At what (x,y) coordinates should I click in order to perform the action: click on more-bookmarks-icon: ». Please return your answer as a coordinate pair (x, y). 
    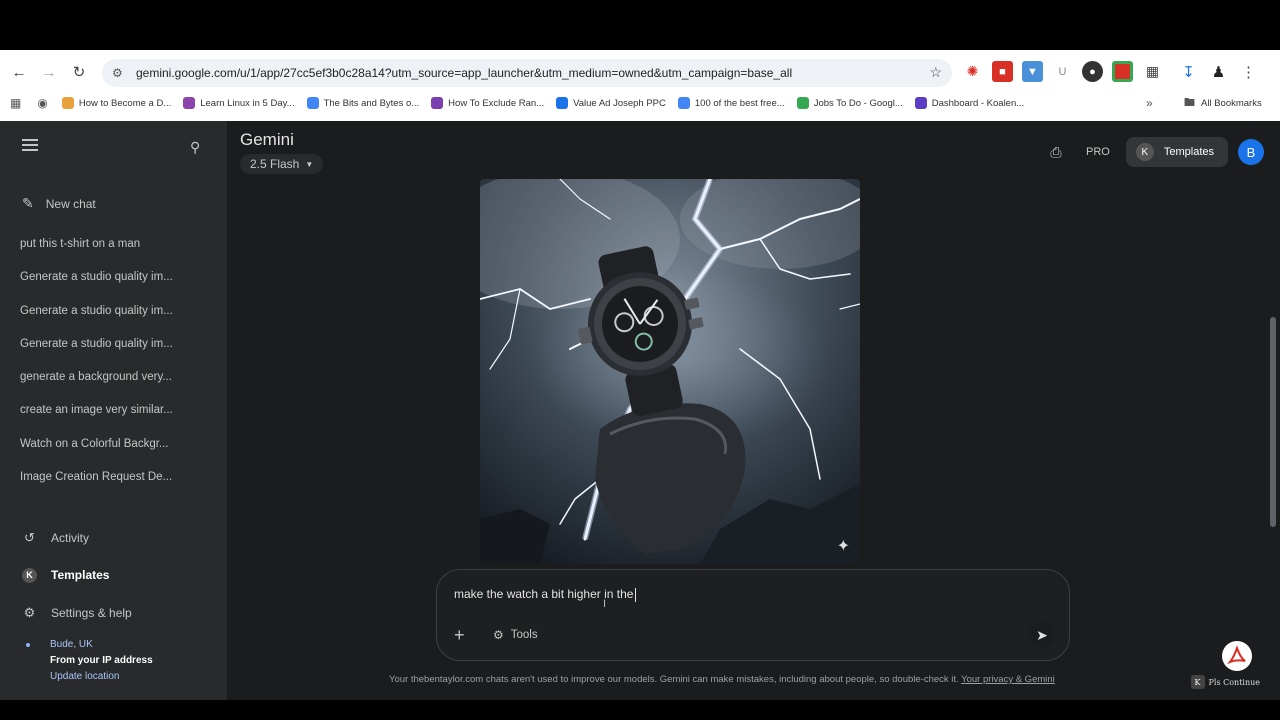
    Looking at the image, I should click on (1149, 103).